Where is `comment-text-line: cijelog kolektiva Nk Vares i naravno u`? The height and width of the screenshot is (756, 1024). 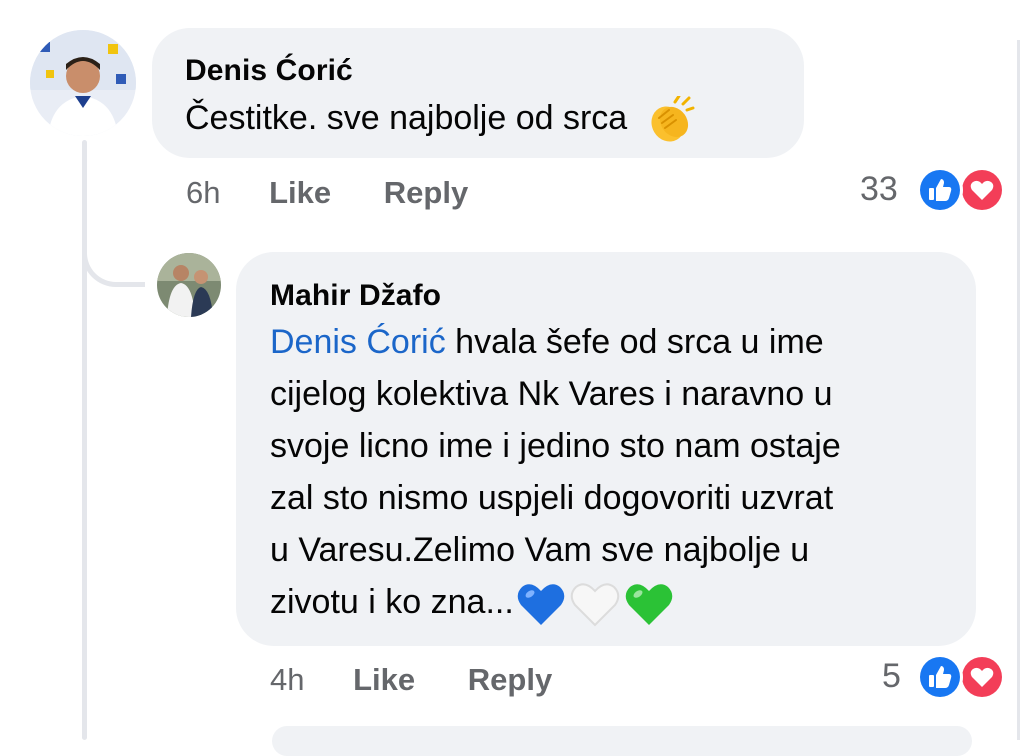 comment-text-line: cijelog kolektiva Nk Vares i naravno u is located at coordinates (551, 394).